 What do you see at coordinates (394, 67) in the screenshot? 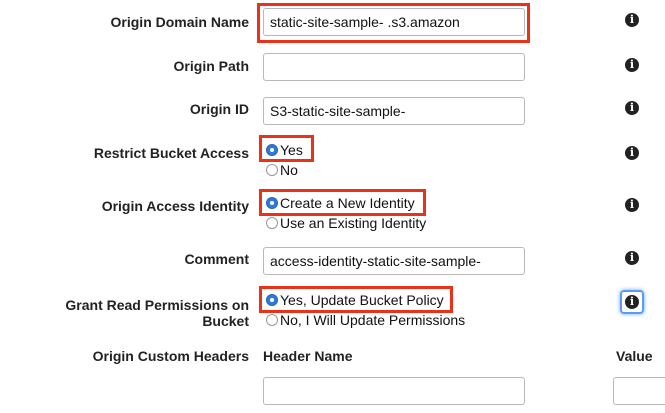
I see `origin-path-input` at bounding box center [394, 67].